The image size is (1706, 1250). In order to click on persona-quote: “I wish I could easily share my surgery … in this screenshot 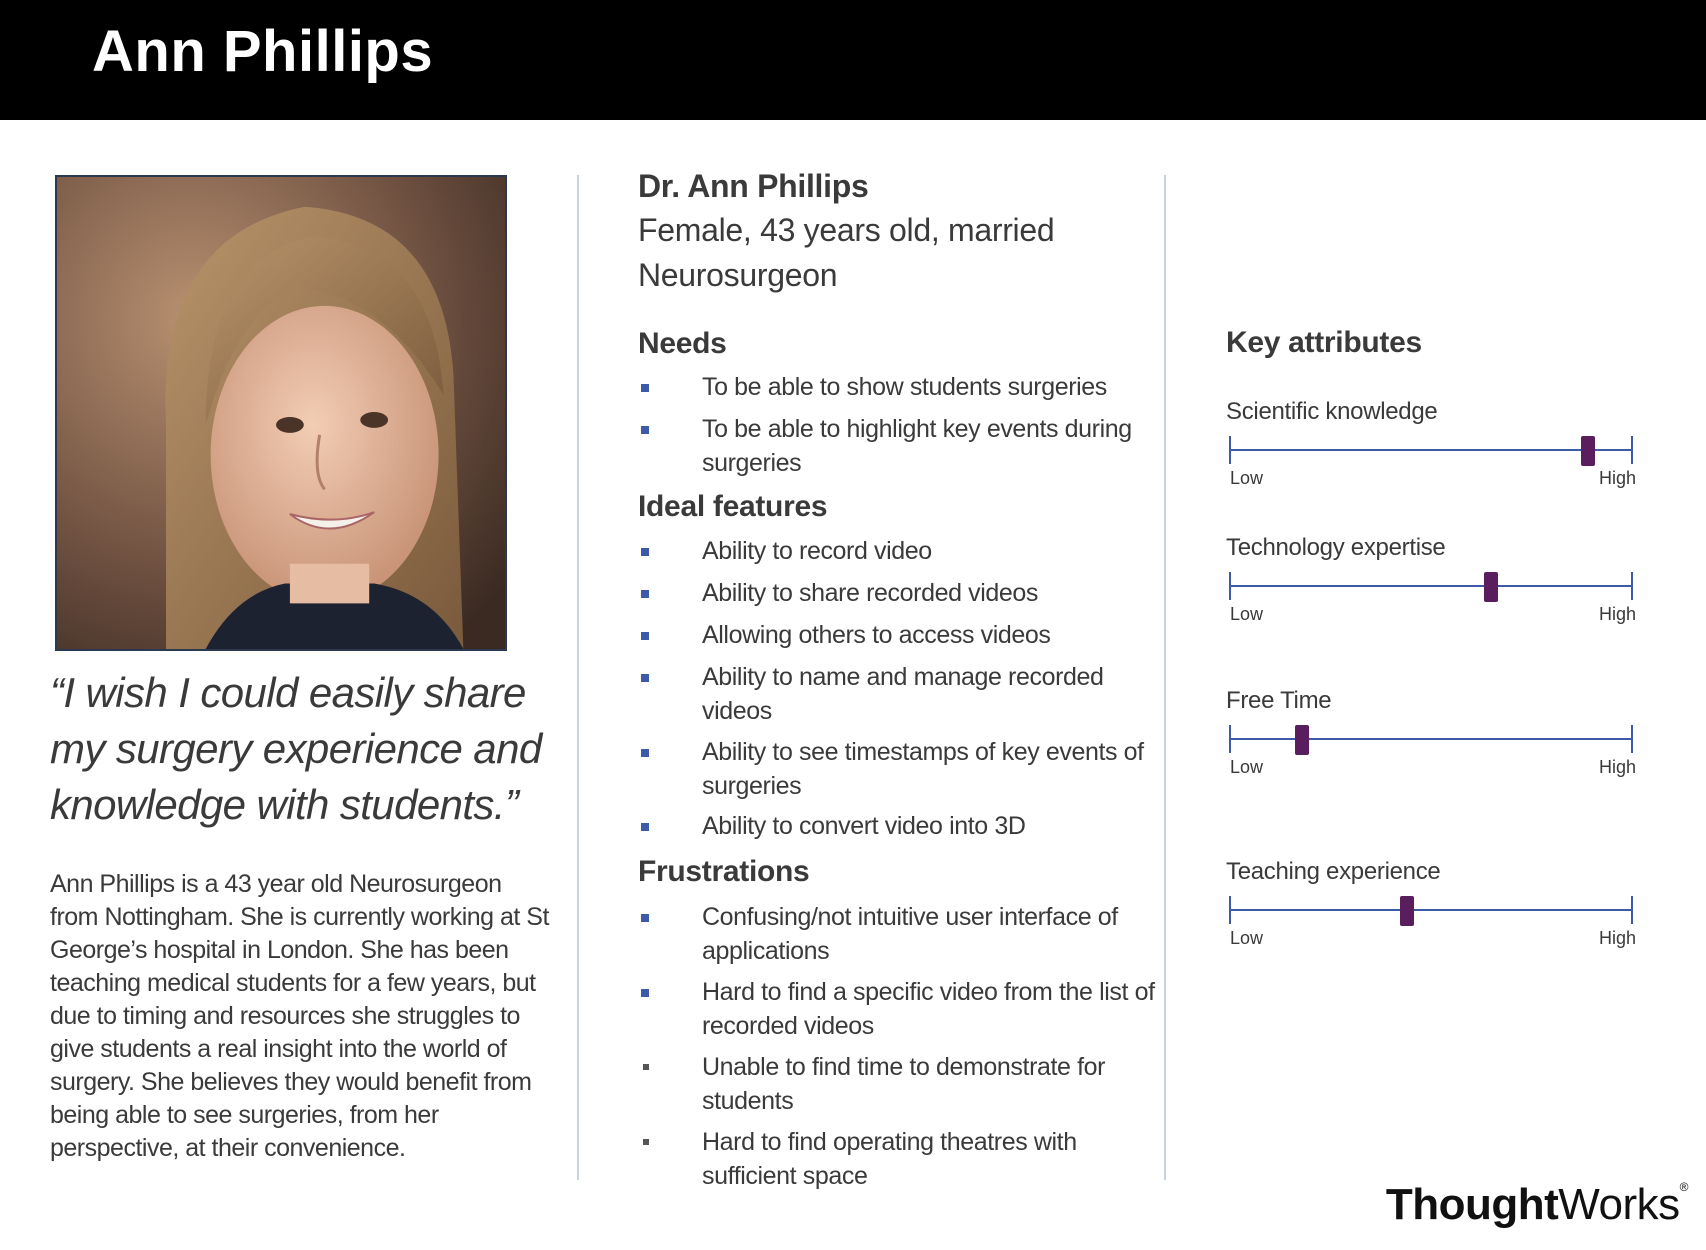, I will do `click(296, 748)`.